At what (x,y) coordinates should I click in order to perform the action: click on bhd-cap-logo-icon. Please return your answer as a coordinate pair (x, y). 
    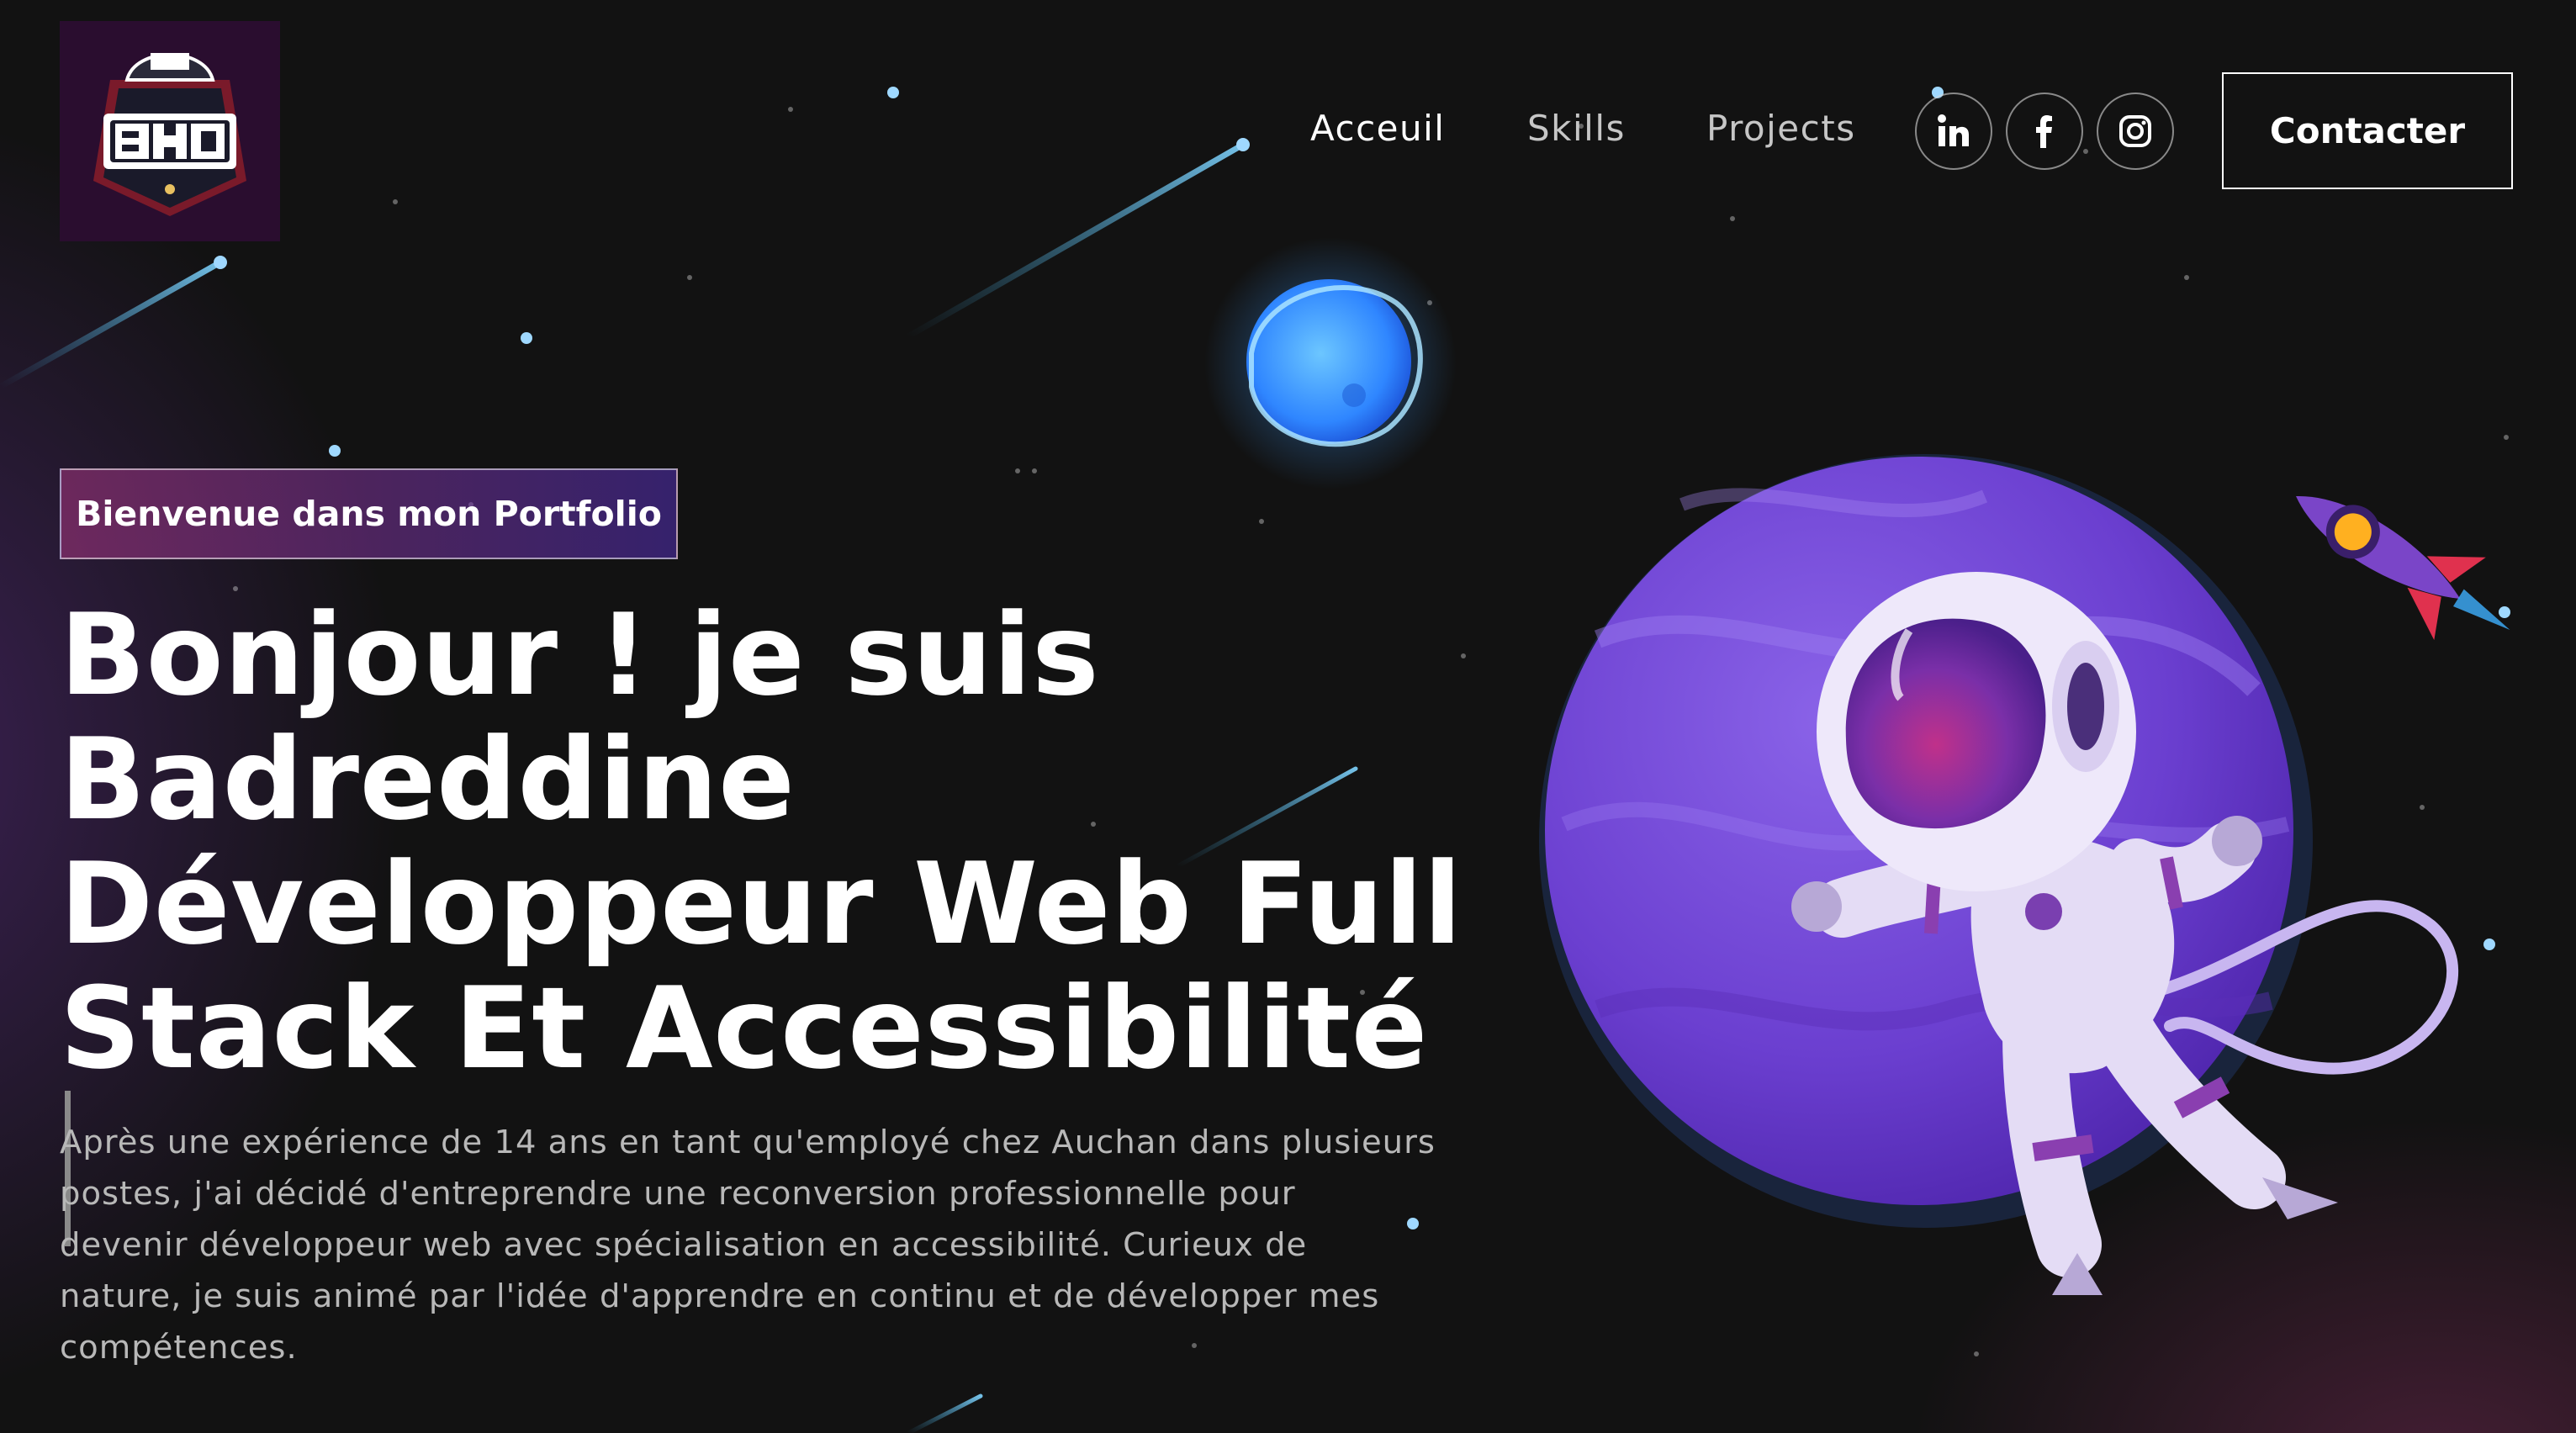
    Looking at the image, I should click on (169, 134).